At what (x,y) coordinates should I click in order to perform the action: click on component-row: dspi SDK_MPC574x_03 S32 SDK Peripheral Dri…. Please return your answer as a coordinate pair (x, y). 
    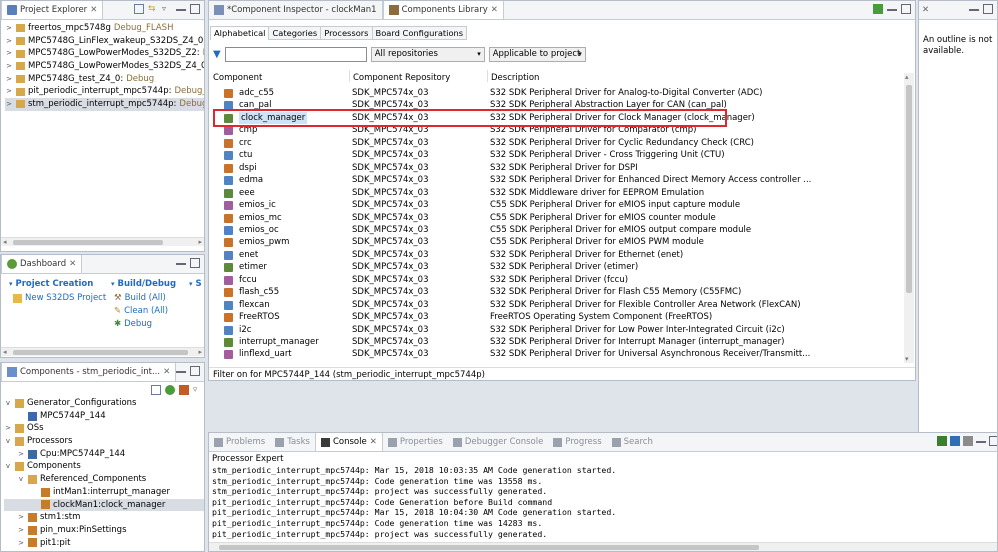
    Looking at the image, I should click on (562, 168).